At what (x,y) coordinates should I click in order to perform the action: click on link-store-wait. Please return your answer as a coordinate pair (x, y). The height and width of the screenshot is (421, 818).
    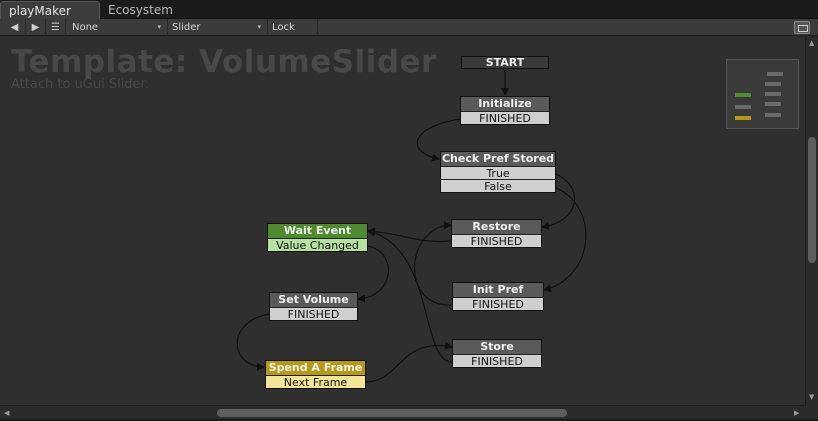
    Looking at the image, I should click on (410, 295).